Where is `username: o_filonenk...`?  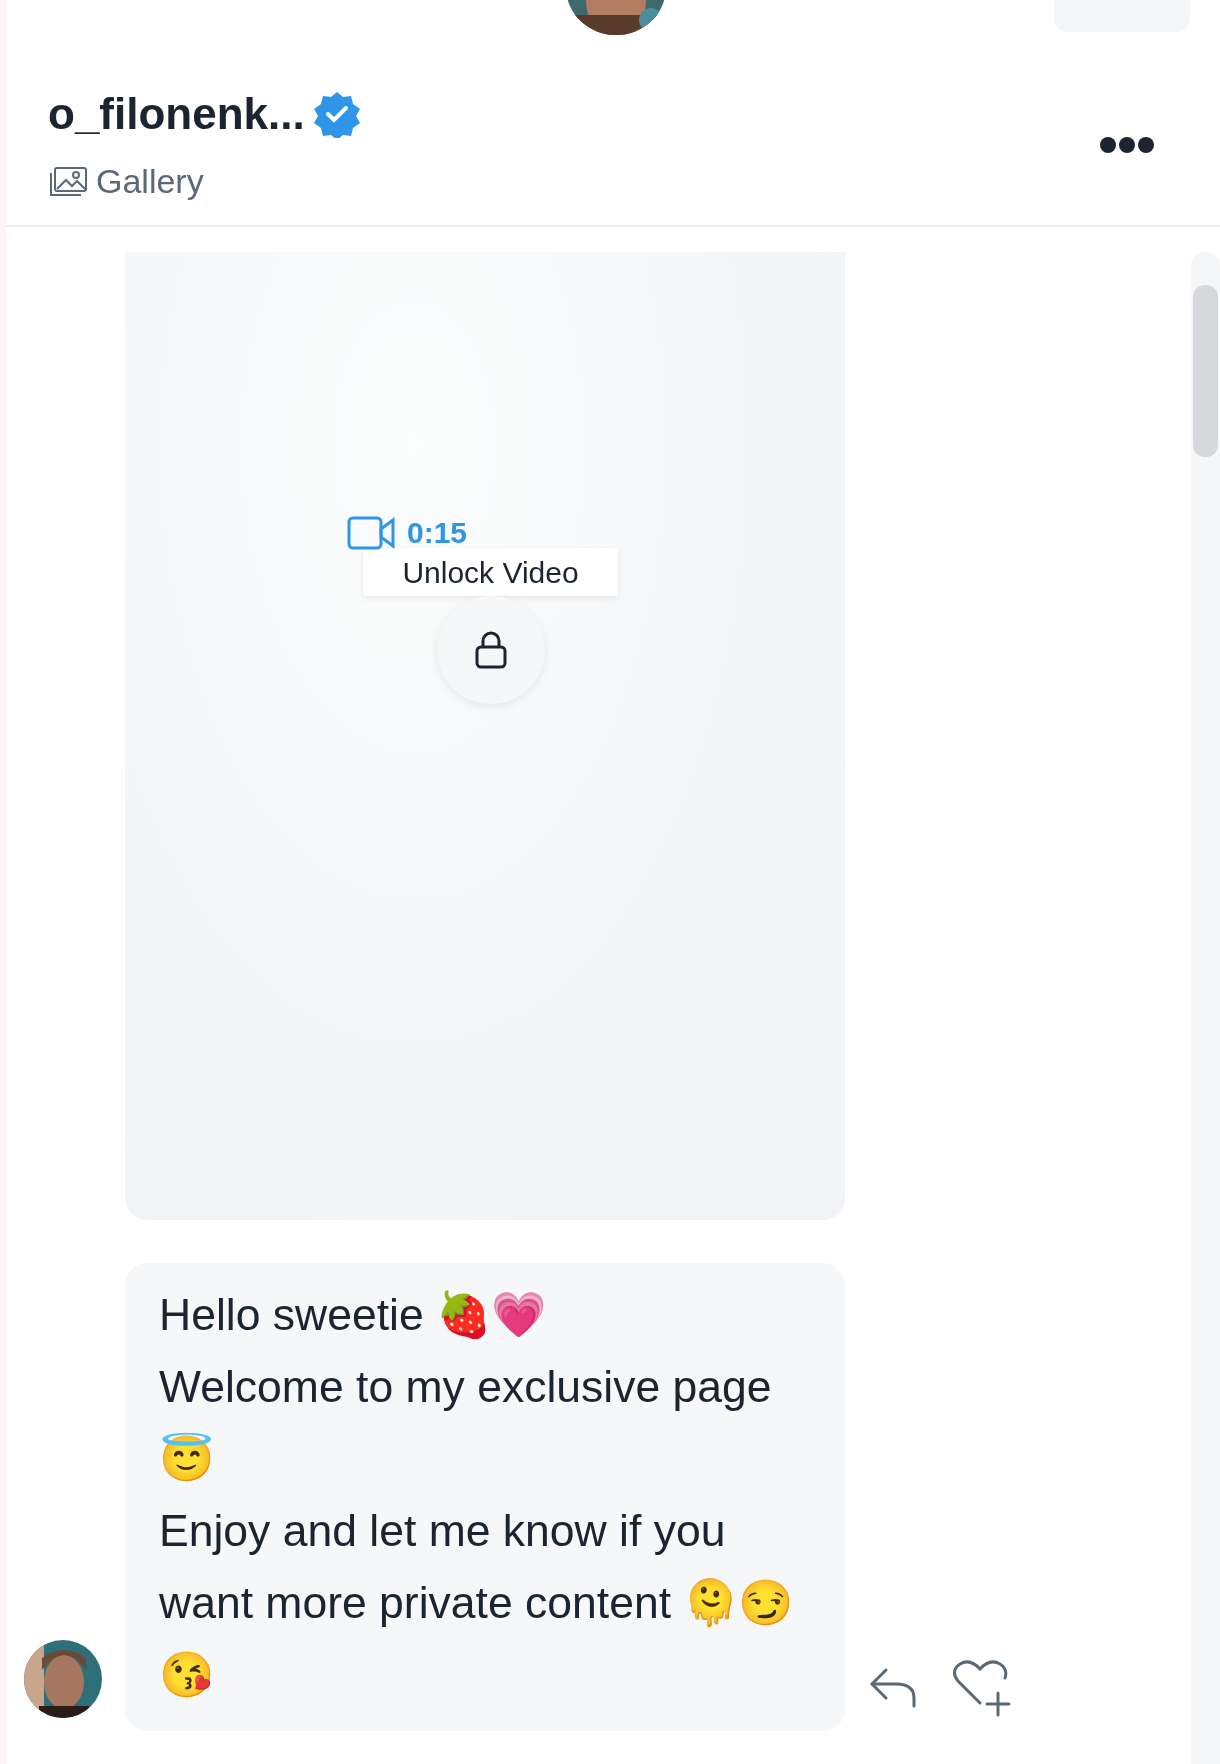
username: o_filonenk... is located at coordinates (176, 114).